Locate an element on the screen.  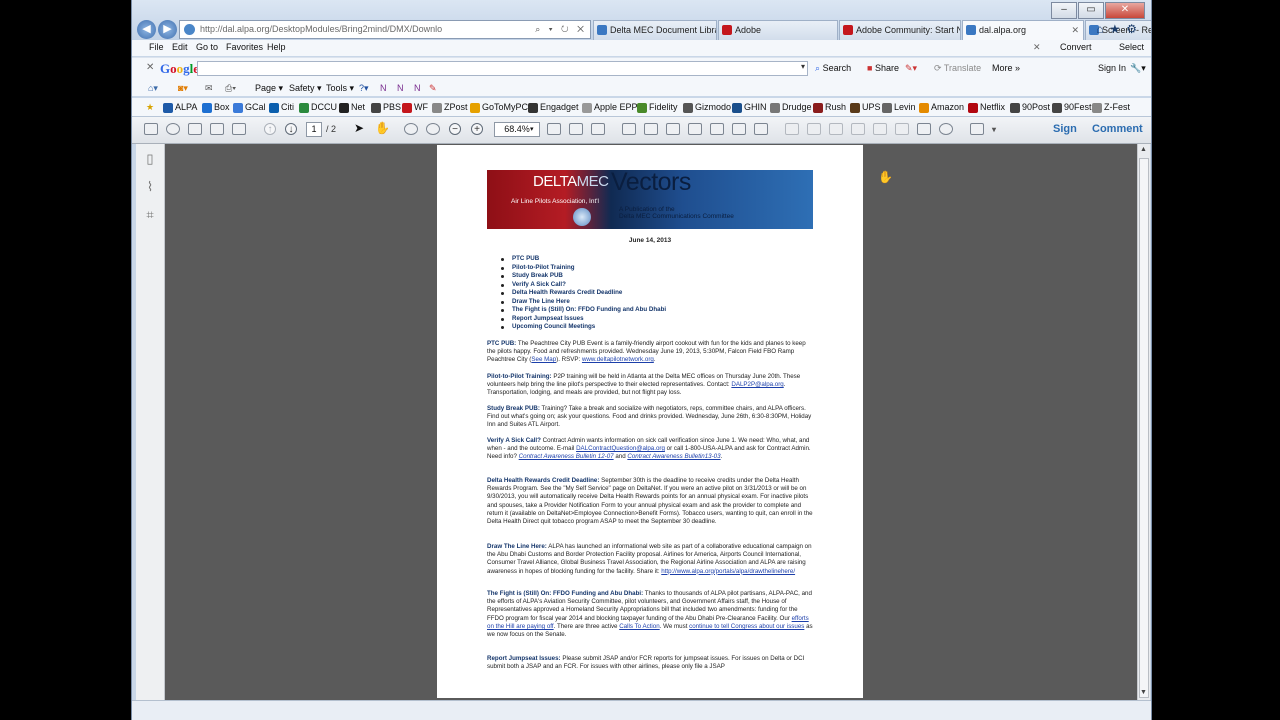
two-page-scroll-icon is located at coordinates (739, 129).